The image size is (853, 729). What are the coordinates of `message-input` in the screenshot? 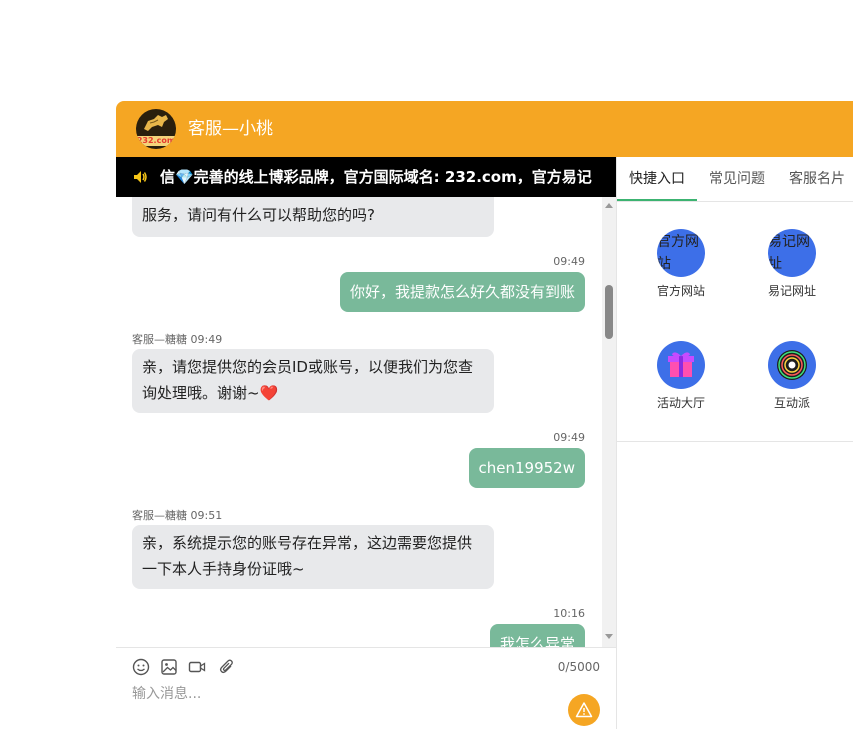 It's located at (342, 694).